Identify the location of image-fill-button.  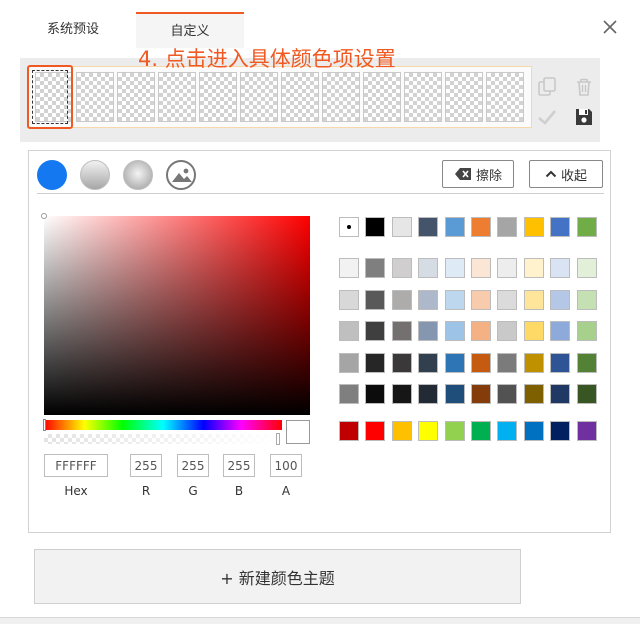
(181, 175).